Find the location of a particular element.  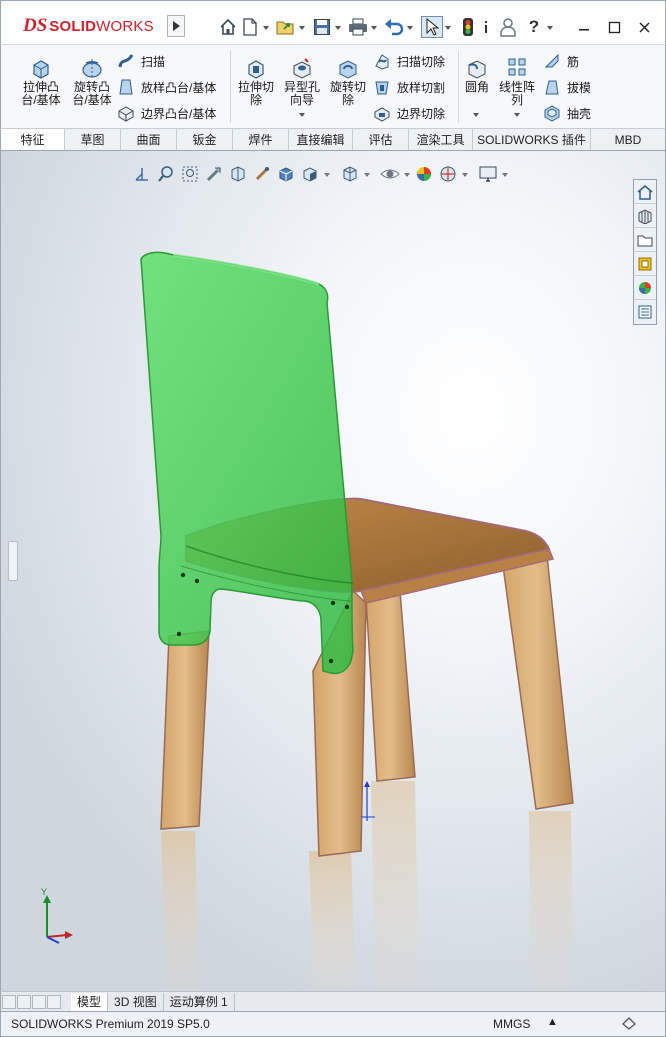

revolve-cut-label: 旋转切除 is located at coordinates (347, 93).